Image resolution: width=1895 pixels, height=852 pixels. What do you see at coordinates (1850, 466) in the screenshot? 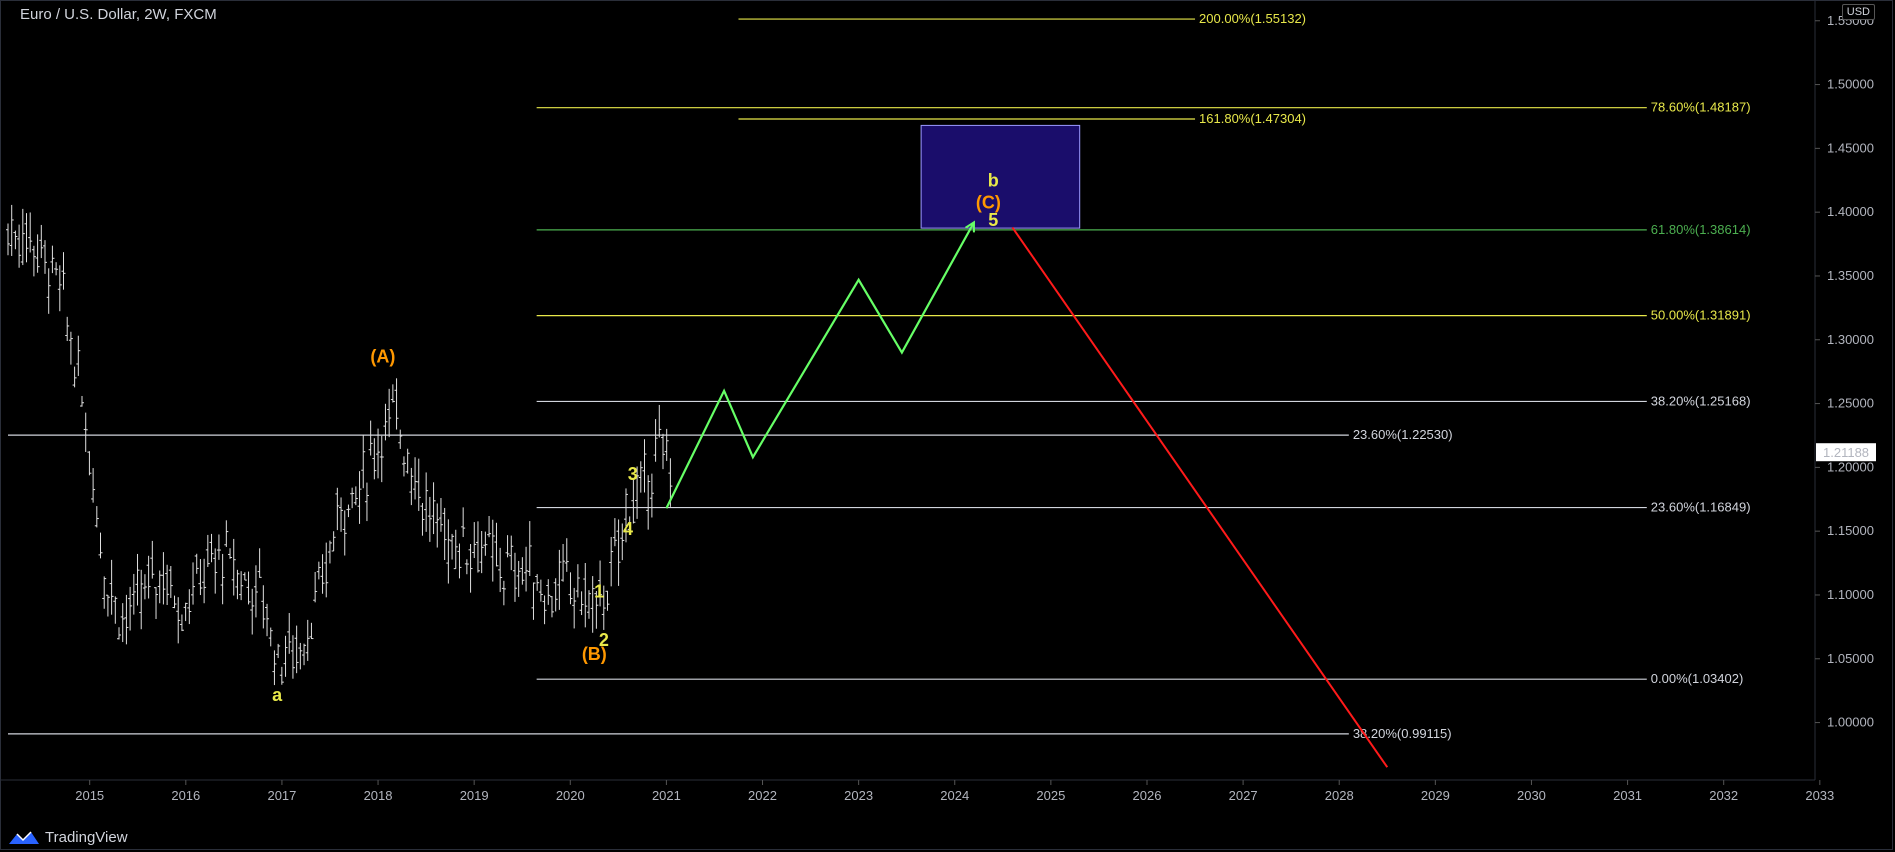
I see `y-tick-label: 1.20000` at bounding box center [1850, 466].